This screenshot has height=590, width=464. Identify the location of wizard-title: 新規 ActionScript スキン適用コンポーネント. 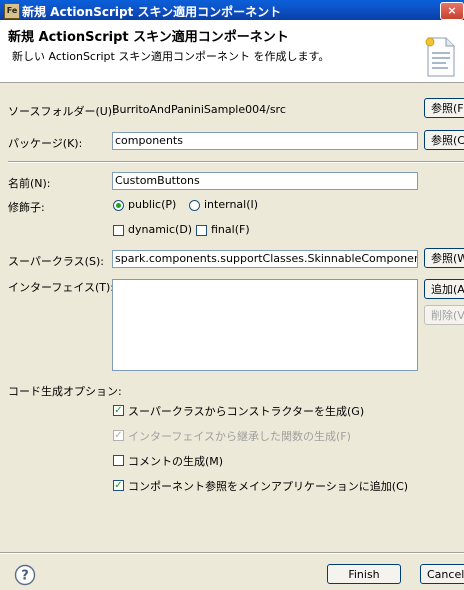
(148, 37).